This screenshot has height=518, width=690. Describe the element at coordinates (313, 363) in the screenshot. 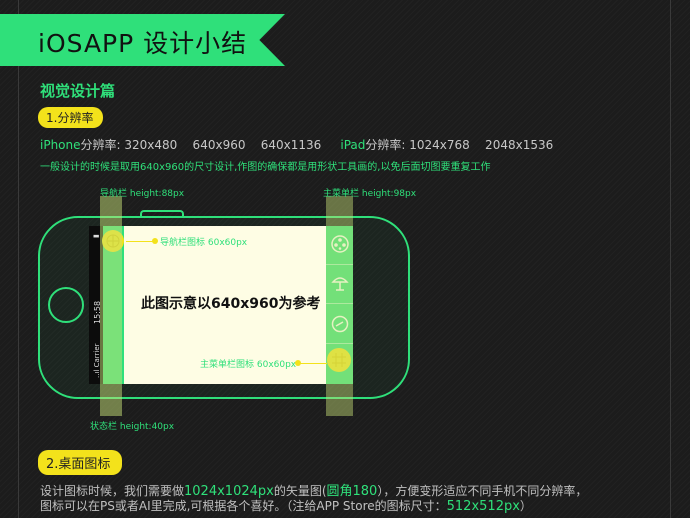

I see `tab-icon-callout-line` at that location.